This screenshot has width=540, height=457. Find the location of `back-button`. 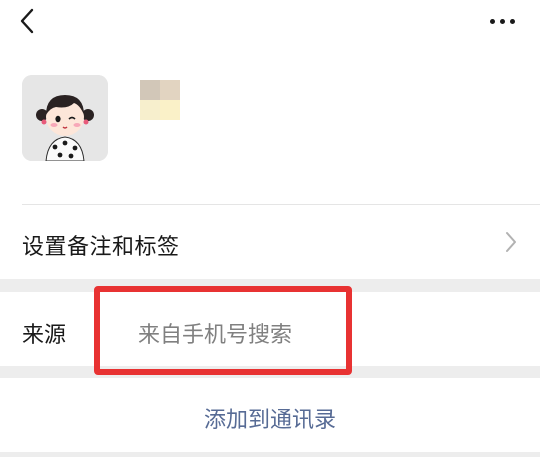

back-button is located at coordinates (27, 21).